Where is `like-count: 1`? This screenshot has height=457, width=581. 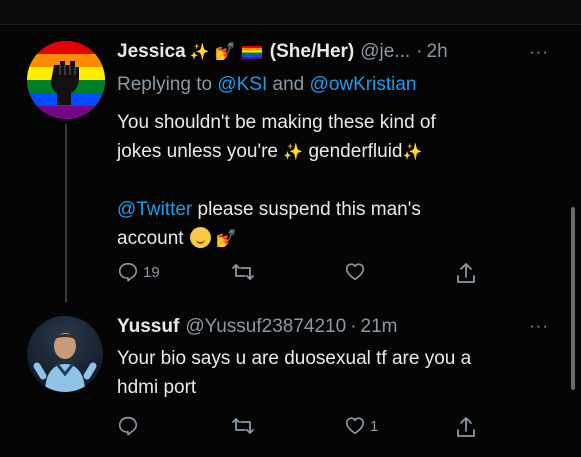 like-count: 1 is located at coordinates (374, 426).